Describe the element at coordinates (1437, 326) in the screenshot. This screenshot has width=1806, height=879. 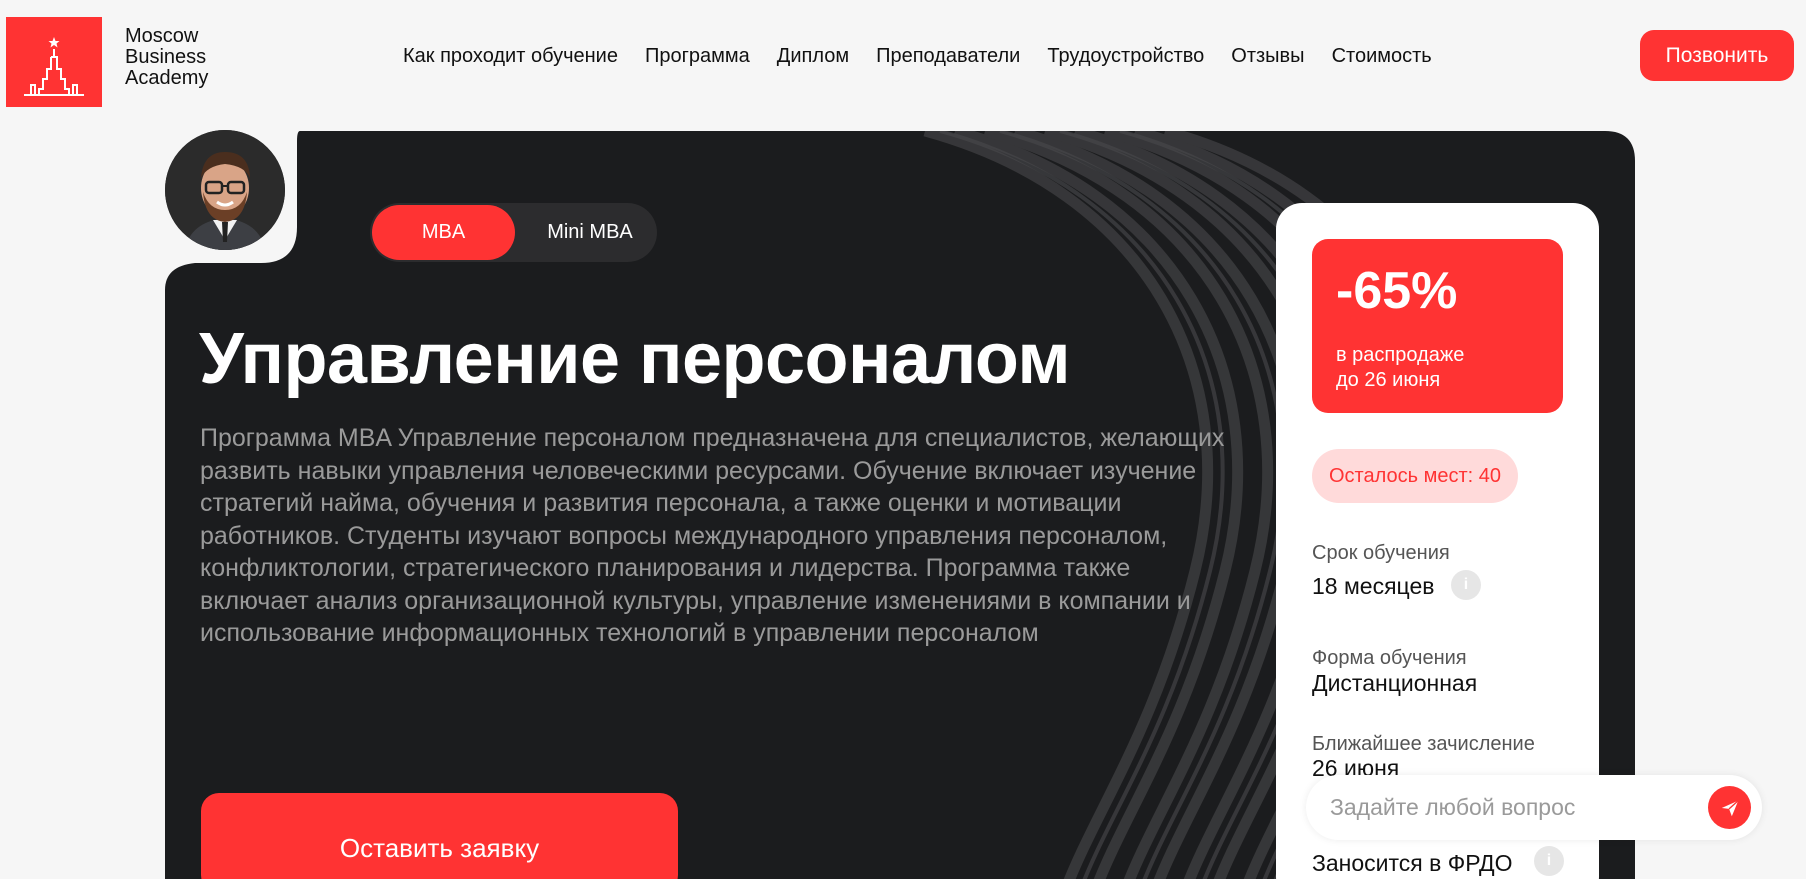
I see `discount-badge: -65% в распродаже до 26 июня` at that location.